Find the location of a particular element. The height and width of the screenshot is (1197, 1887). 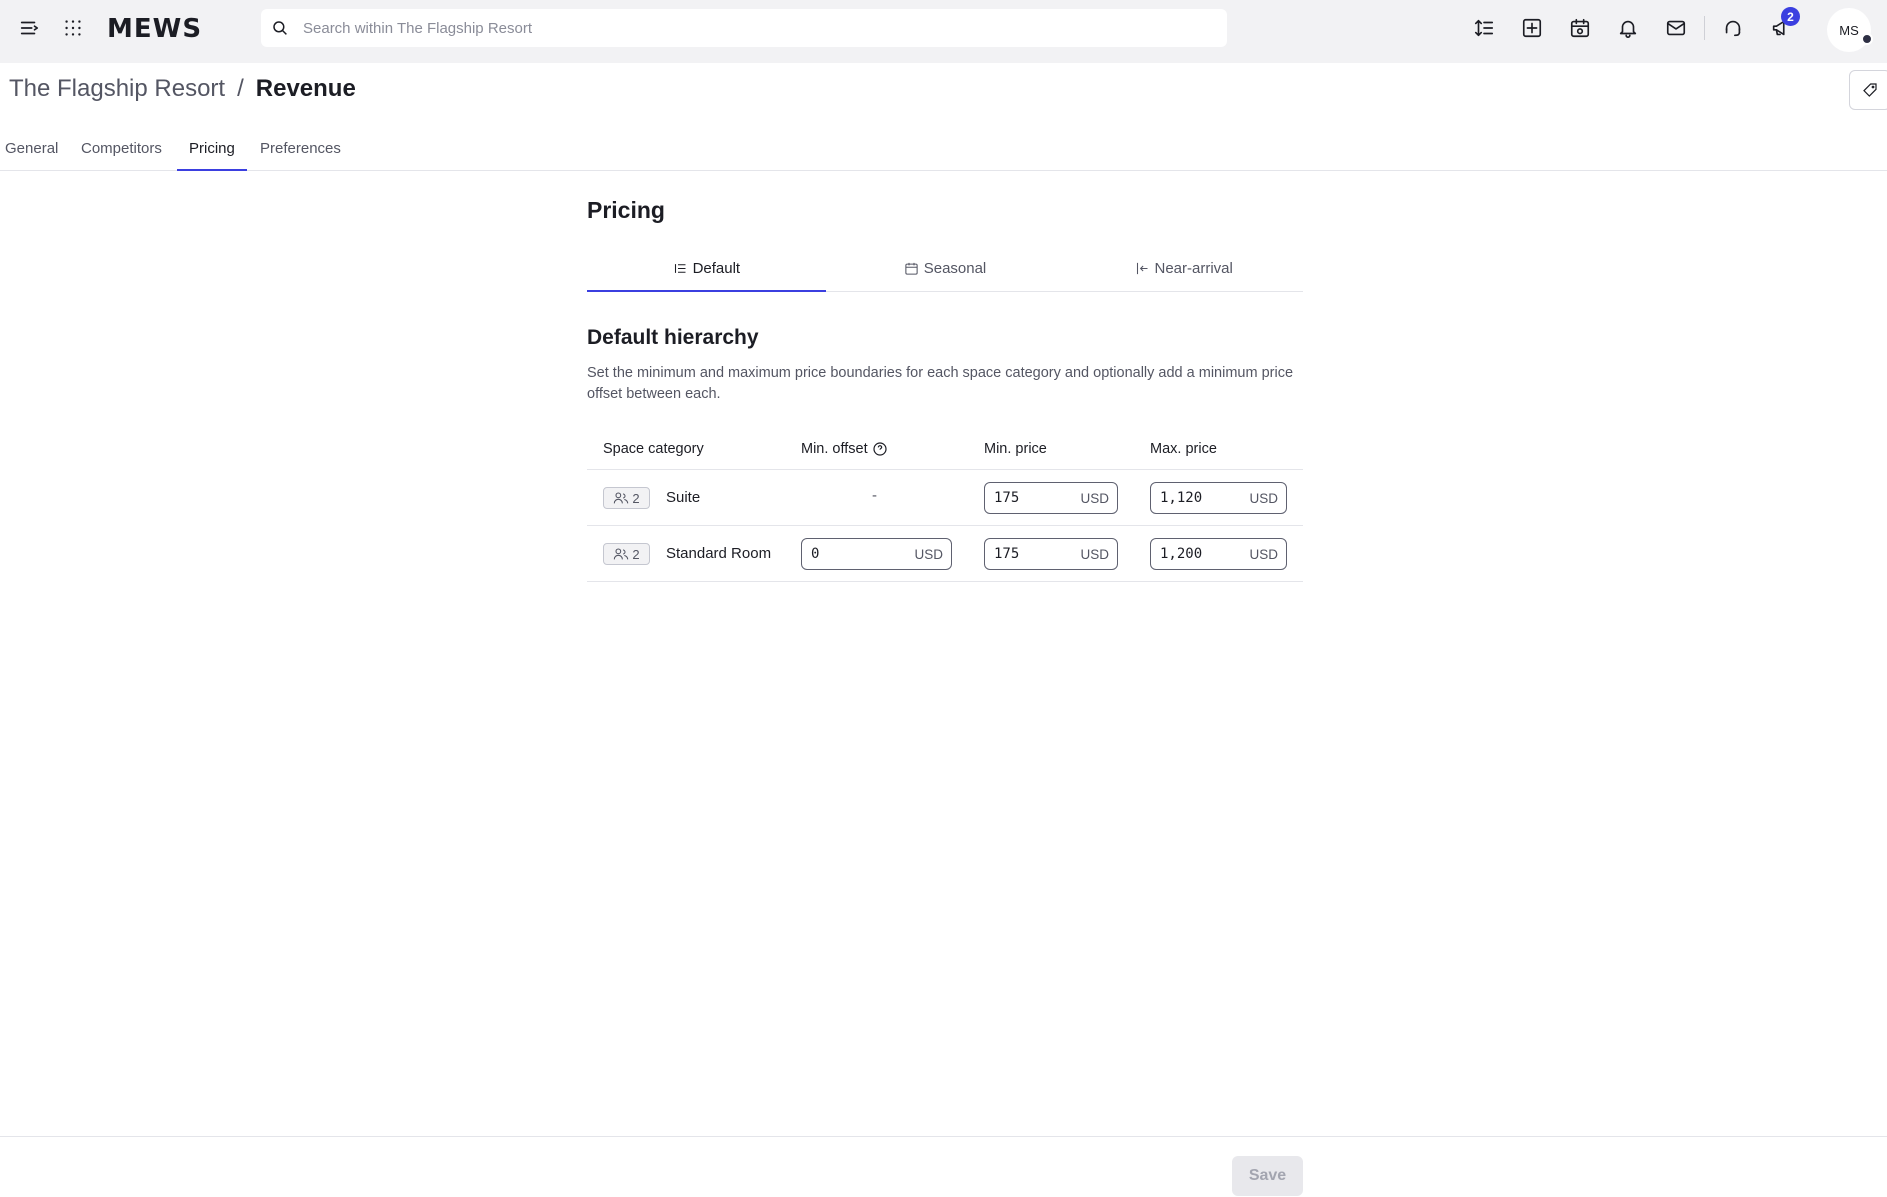

table-row: 2 Standard Room USD USD USD is located at coordinates (945, 554).